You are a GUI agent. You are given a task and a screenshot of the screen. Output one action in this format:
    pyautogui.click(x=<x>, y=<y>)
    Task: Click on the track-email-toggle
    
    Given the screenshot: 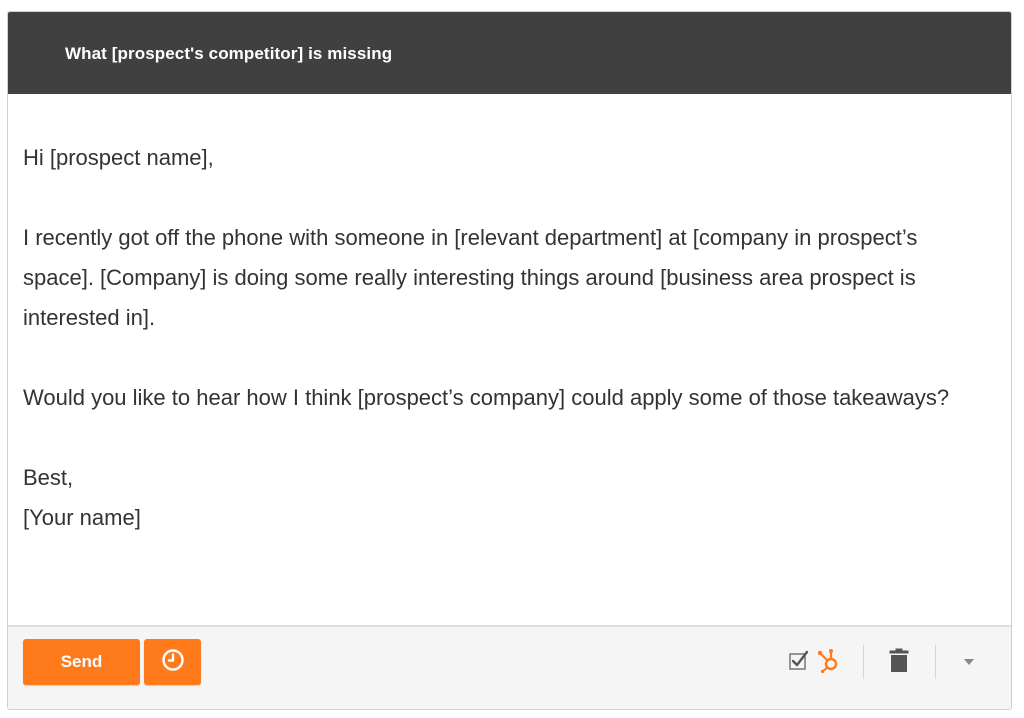 What is the action you would take?
    pyautogui.click(x=799, y=662)
    